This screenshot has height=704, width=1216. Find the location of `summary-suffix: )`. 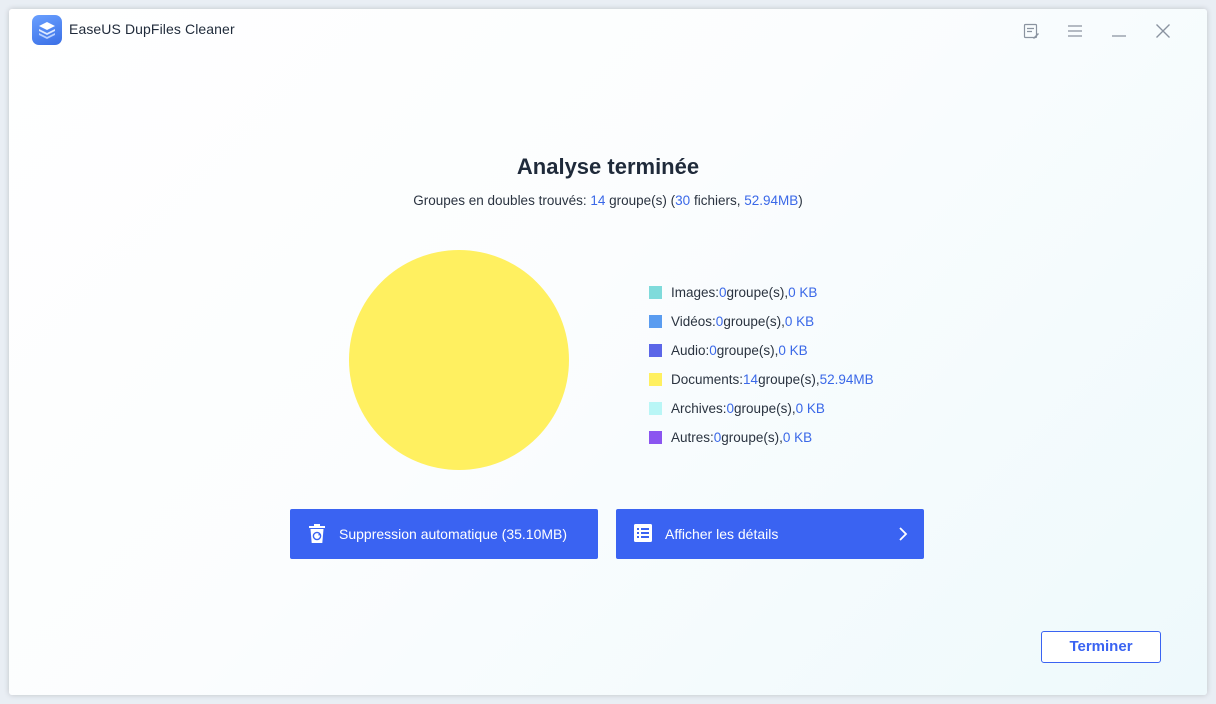

summary-suffix: ) is located at coordinates (800, 200).